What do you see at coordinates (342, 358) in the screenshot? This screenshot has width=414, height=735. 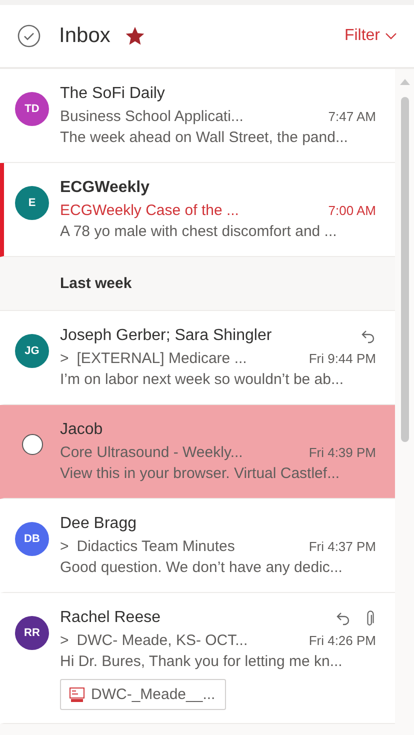 I see `time: Fri 9:44 PM` at bounding box center [342, 358].